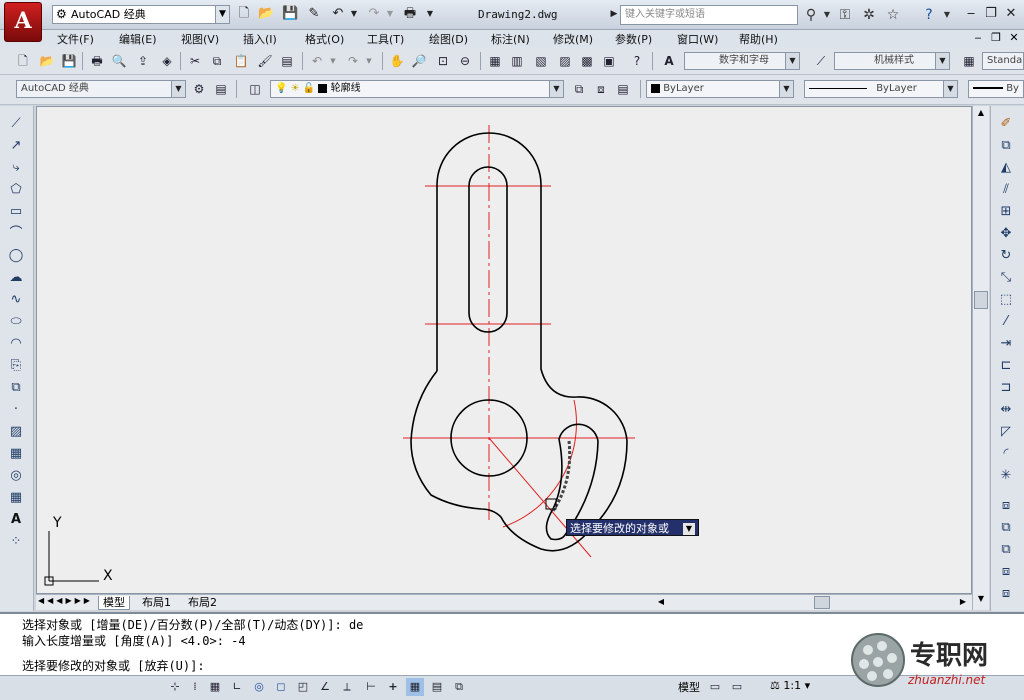  I want to click on paste-icon: 📋, so click(241, 61).